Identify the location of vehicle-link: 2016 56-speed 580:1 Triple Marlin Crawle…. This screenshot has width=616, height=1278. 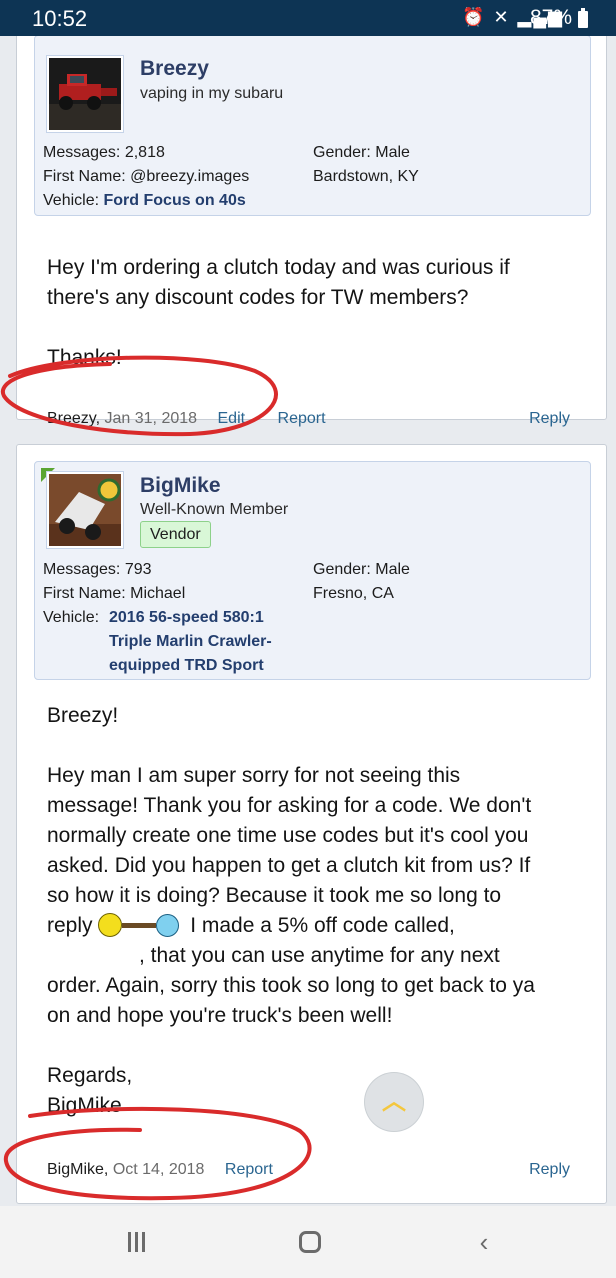
(190, 642).